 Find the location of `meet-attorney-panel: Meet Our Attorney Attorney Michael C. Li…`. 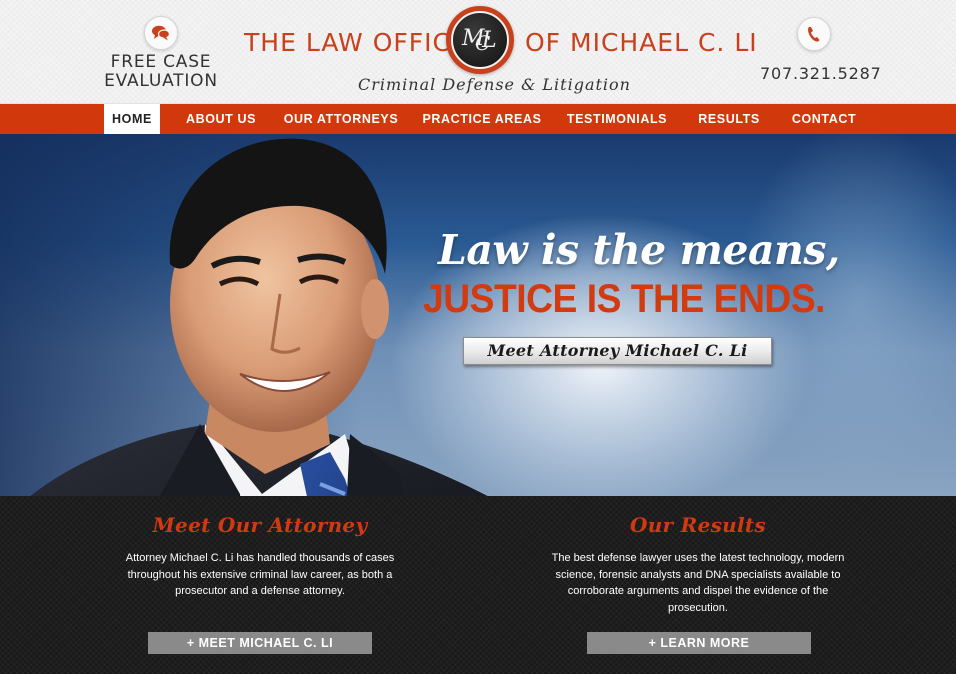

meet-attorney-panel: Meet Our Attorney Attorney Michael C. Li… is located at coordinates (260, 585).